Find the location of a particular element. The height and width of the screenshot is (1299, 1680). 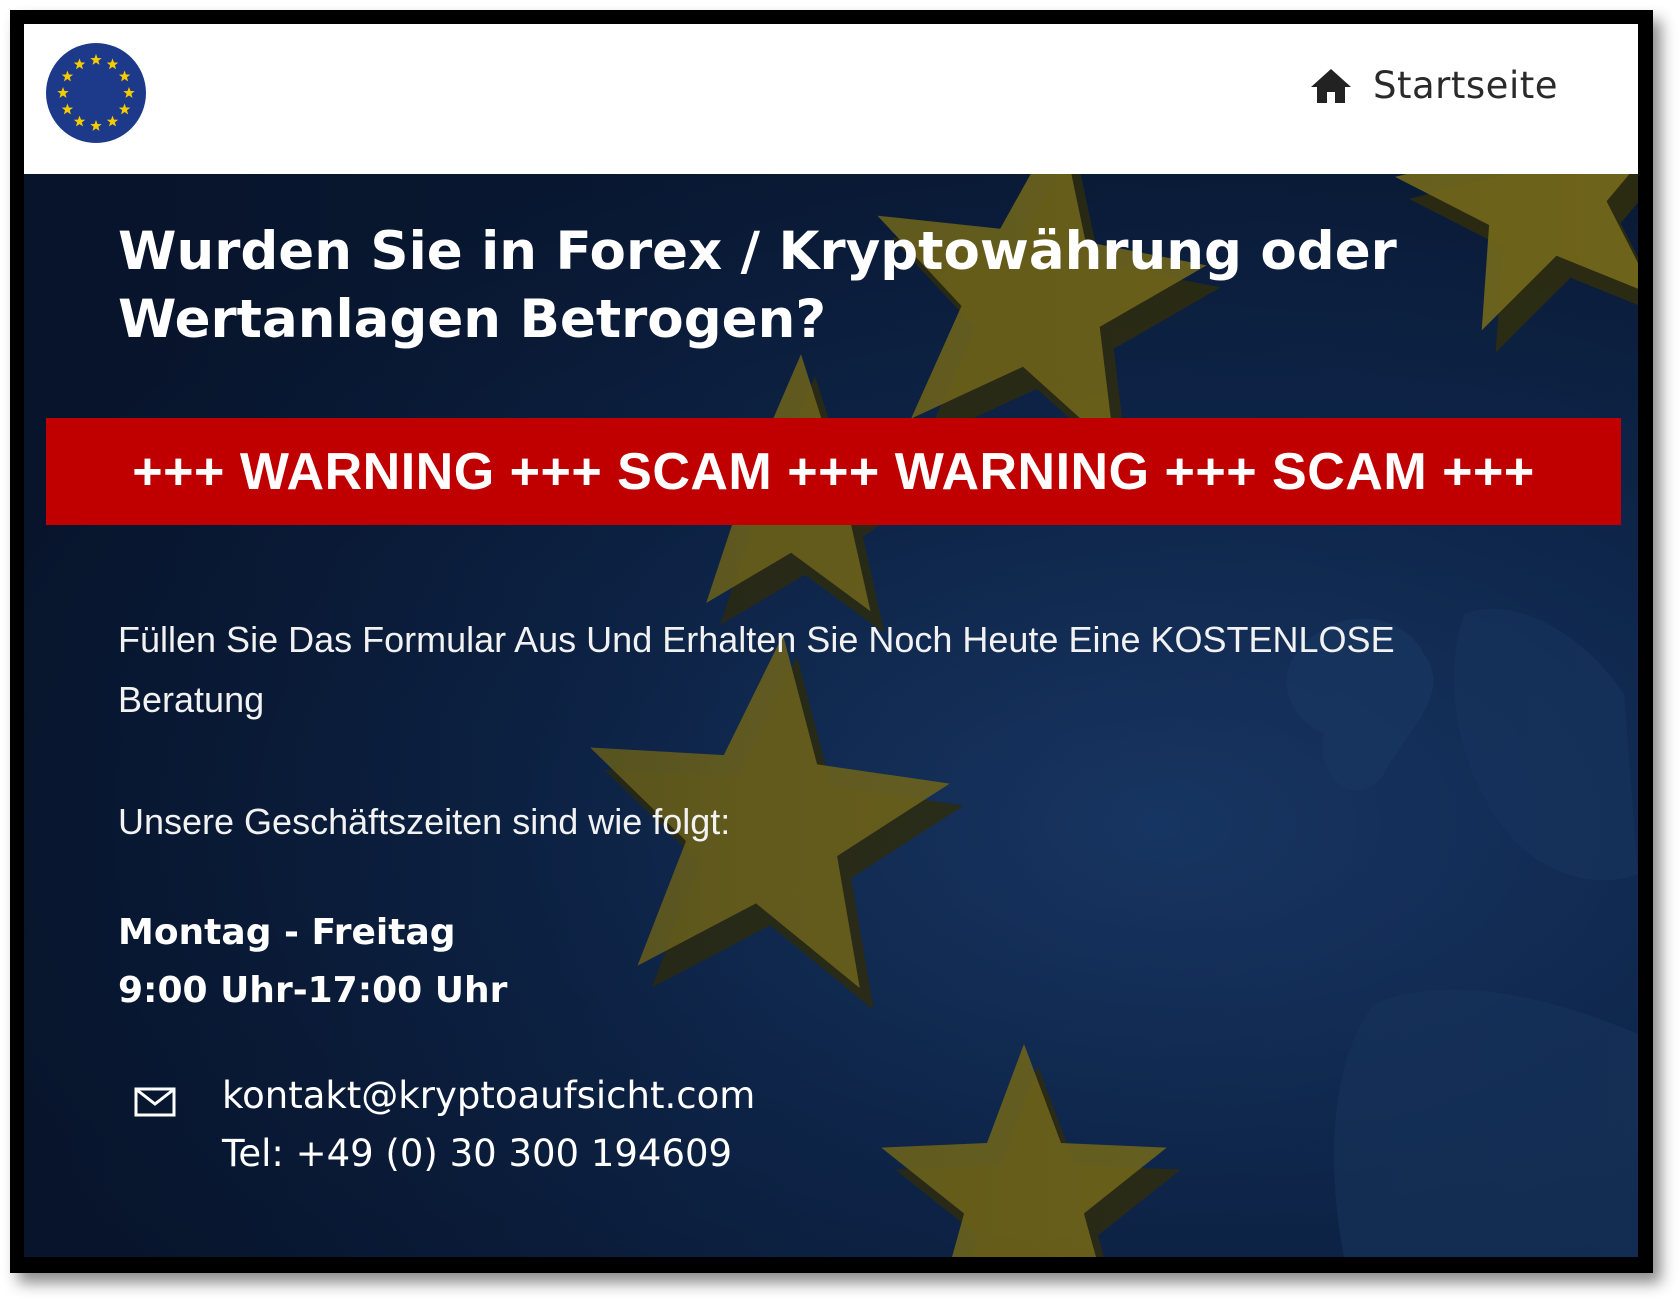

business-days: Montag - Freitag is located at coordinates (287, 932).